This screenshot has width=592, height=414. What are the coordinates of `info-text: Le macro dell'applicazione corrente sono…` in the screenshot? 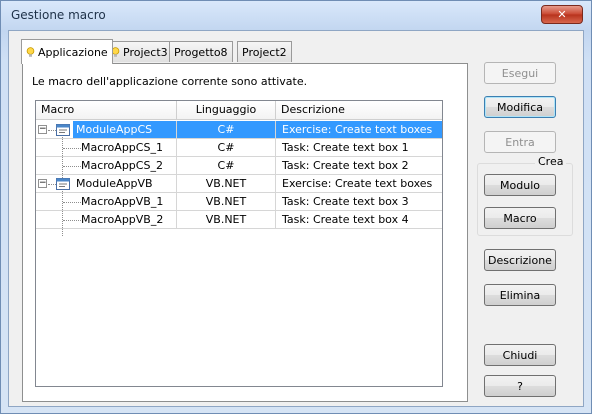 It's located at (170, 81).